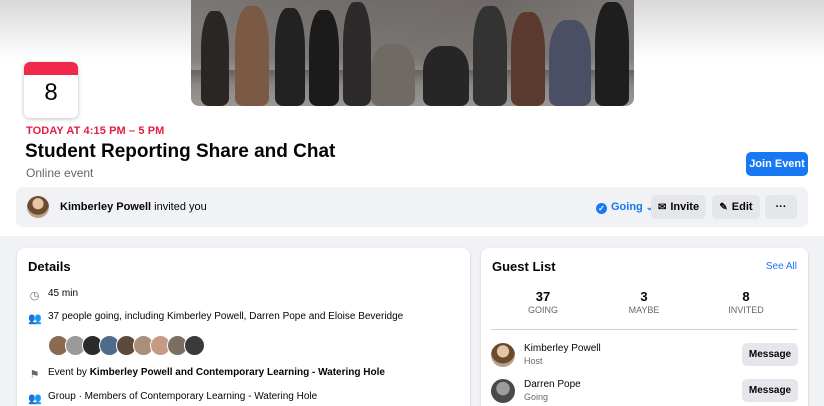 Image resolution: width=824 pixels, height=406 pixels. I want to click on maybe-count: 3, so click(644, 296).